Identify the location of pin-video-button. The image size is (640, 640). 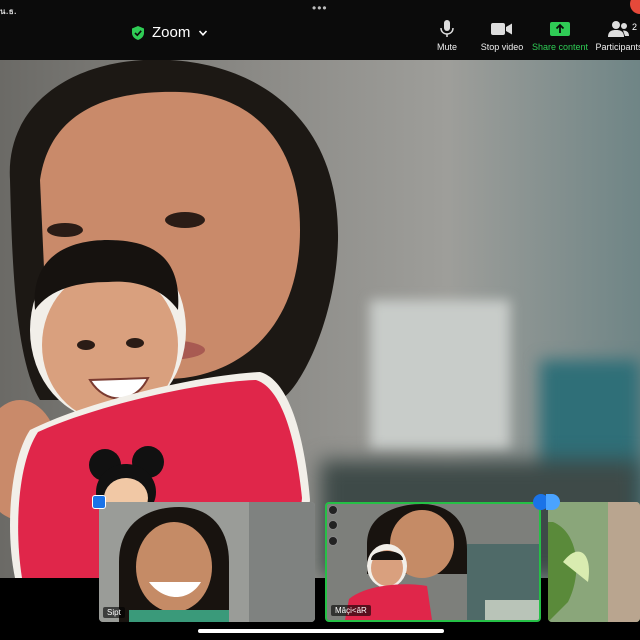
(99, 502).